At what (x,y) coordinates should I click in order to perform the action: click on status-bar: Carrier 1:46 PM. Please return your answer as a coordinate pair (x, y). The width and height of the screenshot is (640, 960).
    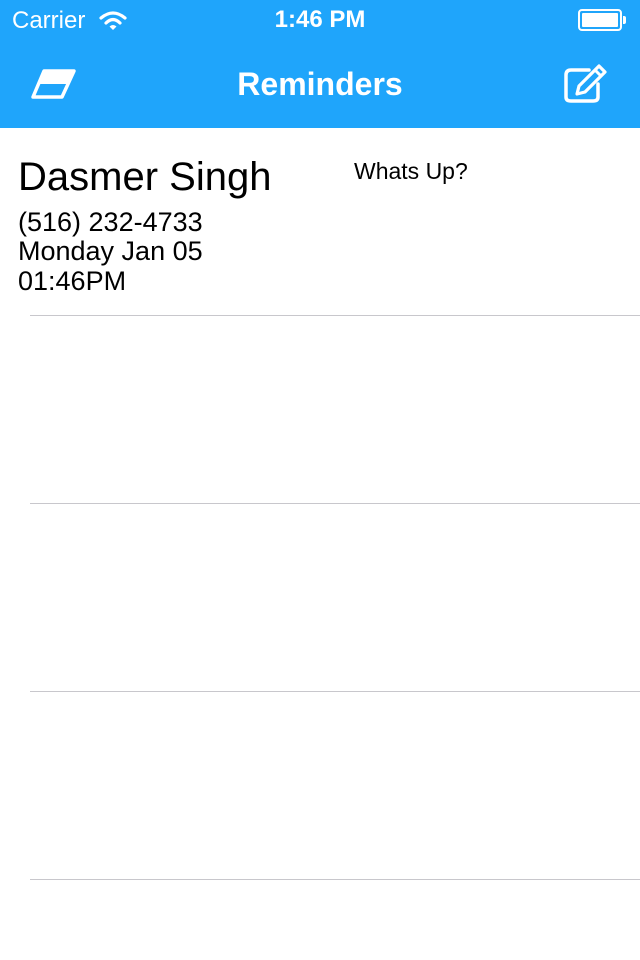
    Looking at the image, I should click on (320, 20).